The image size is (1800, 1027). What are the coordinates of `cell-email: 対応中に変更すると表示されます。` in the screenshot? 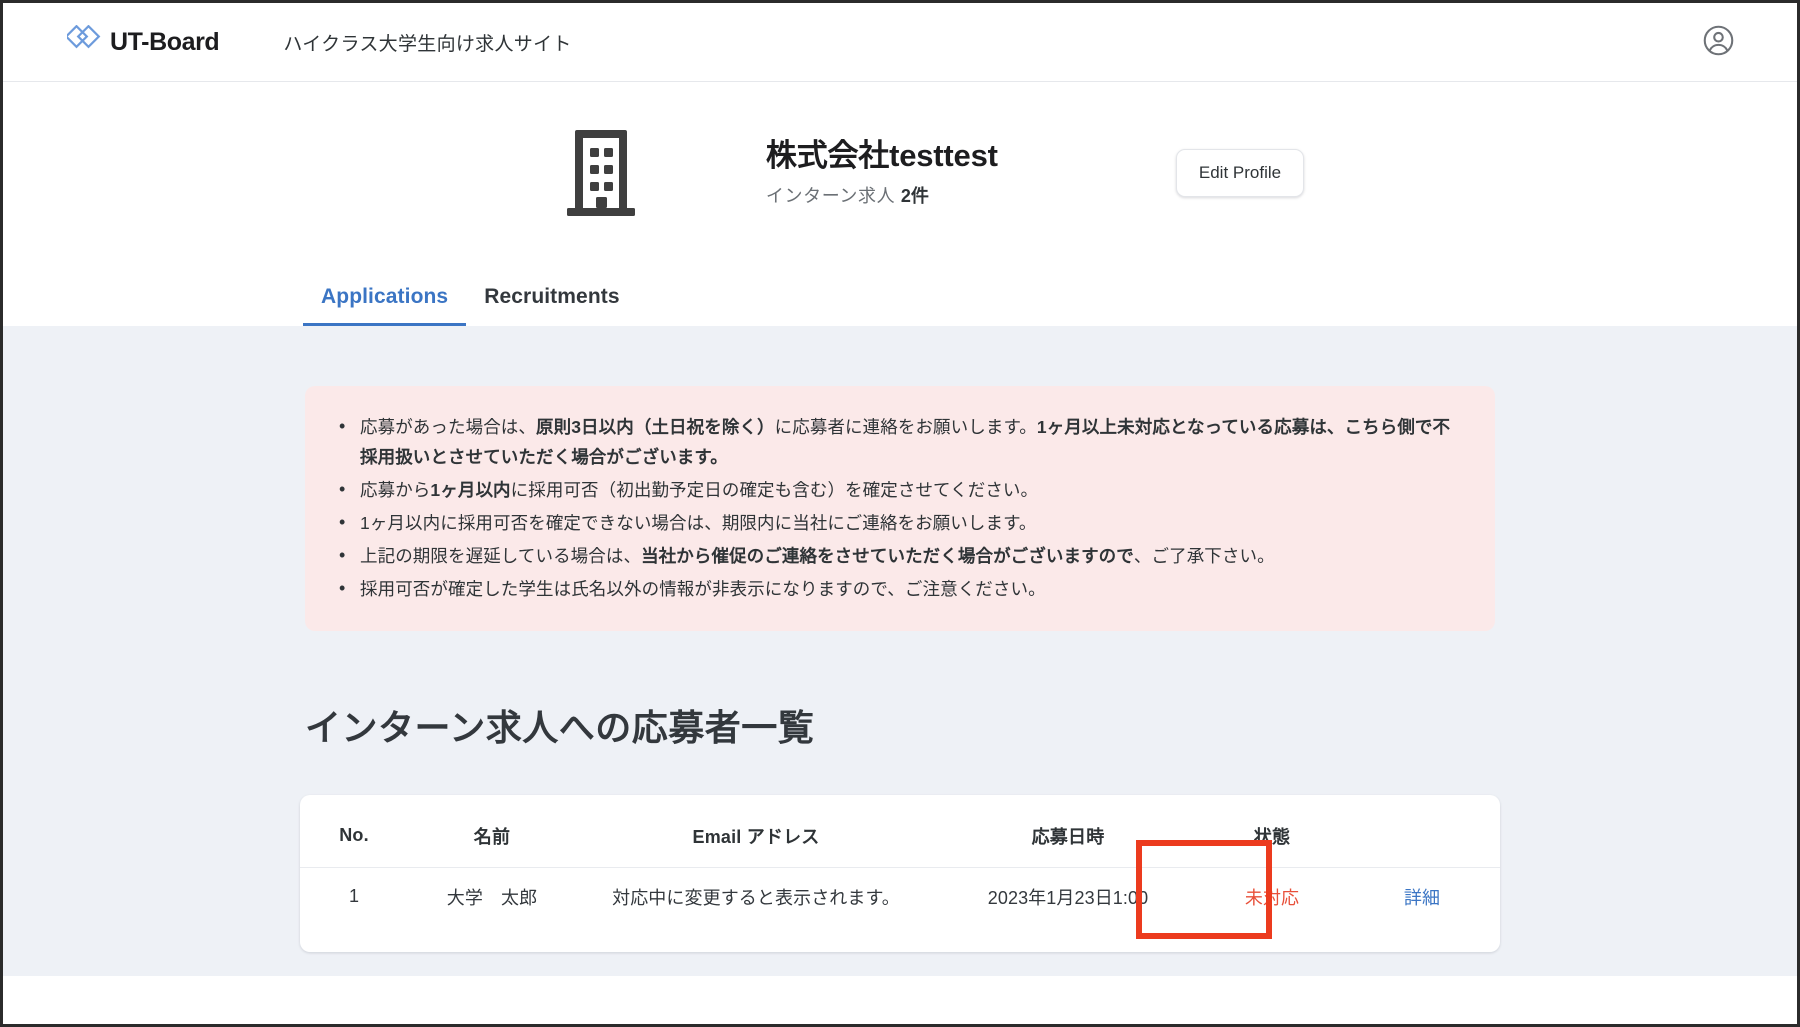 It's located at (756, 898).